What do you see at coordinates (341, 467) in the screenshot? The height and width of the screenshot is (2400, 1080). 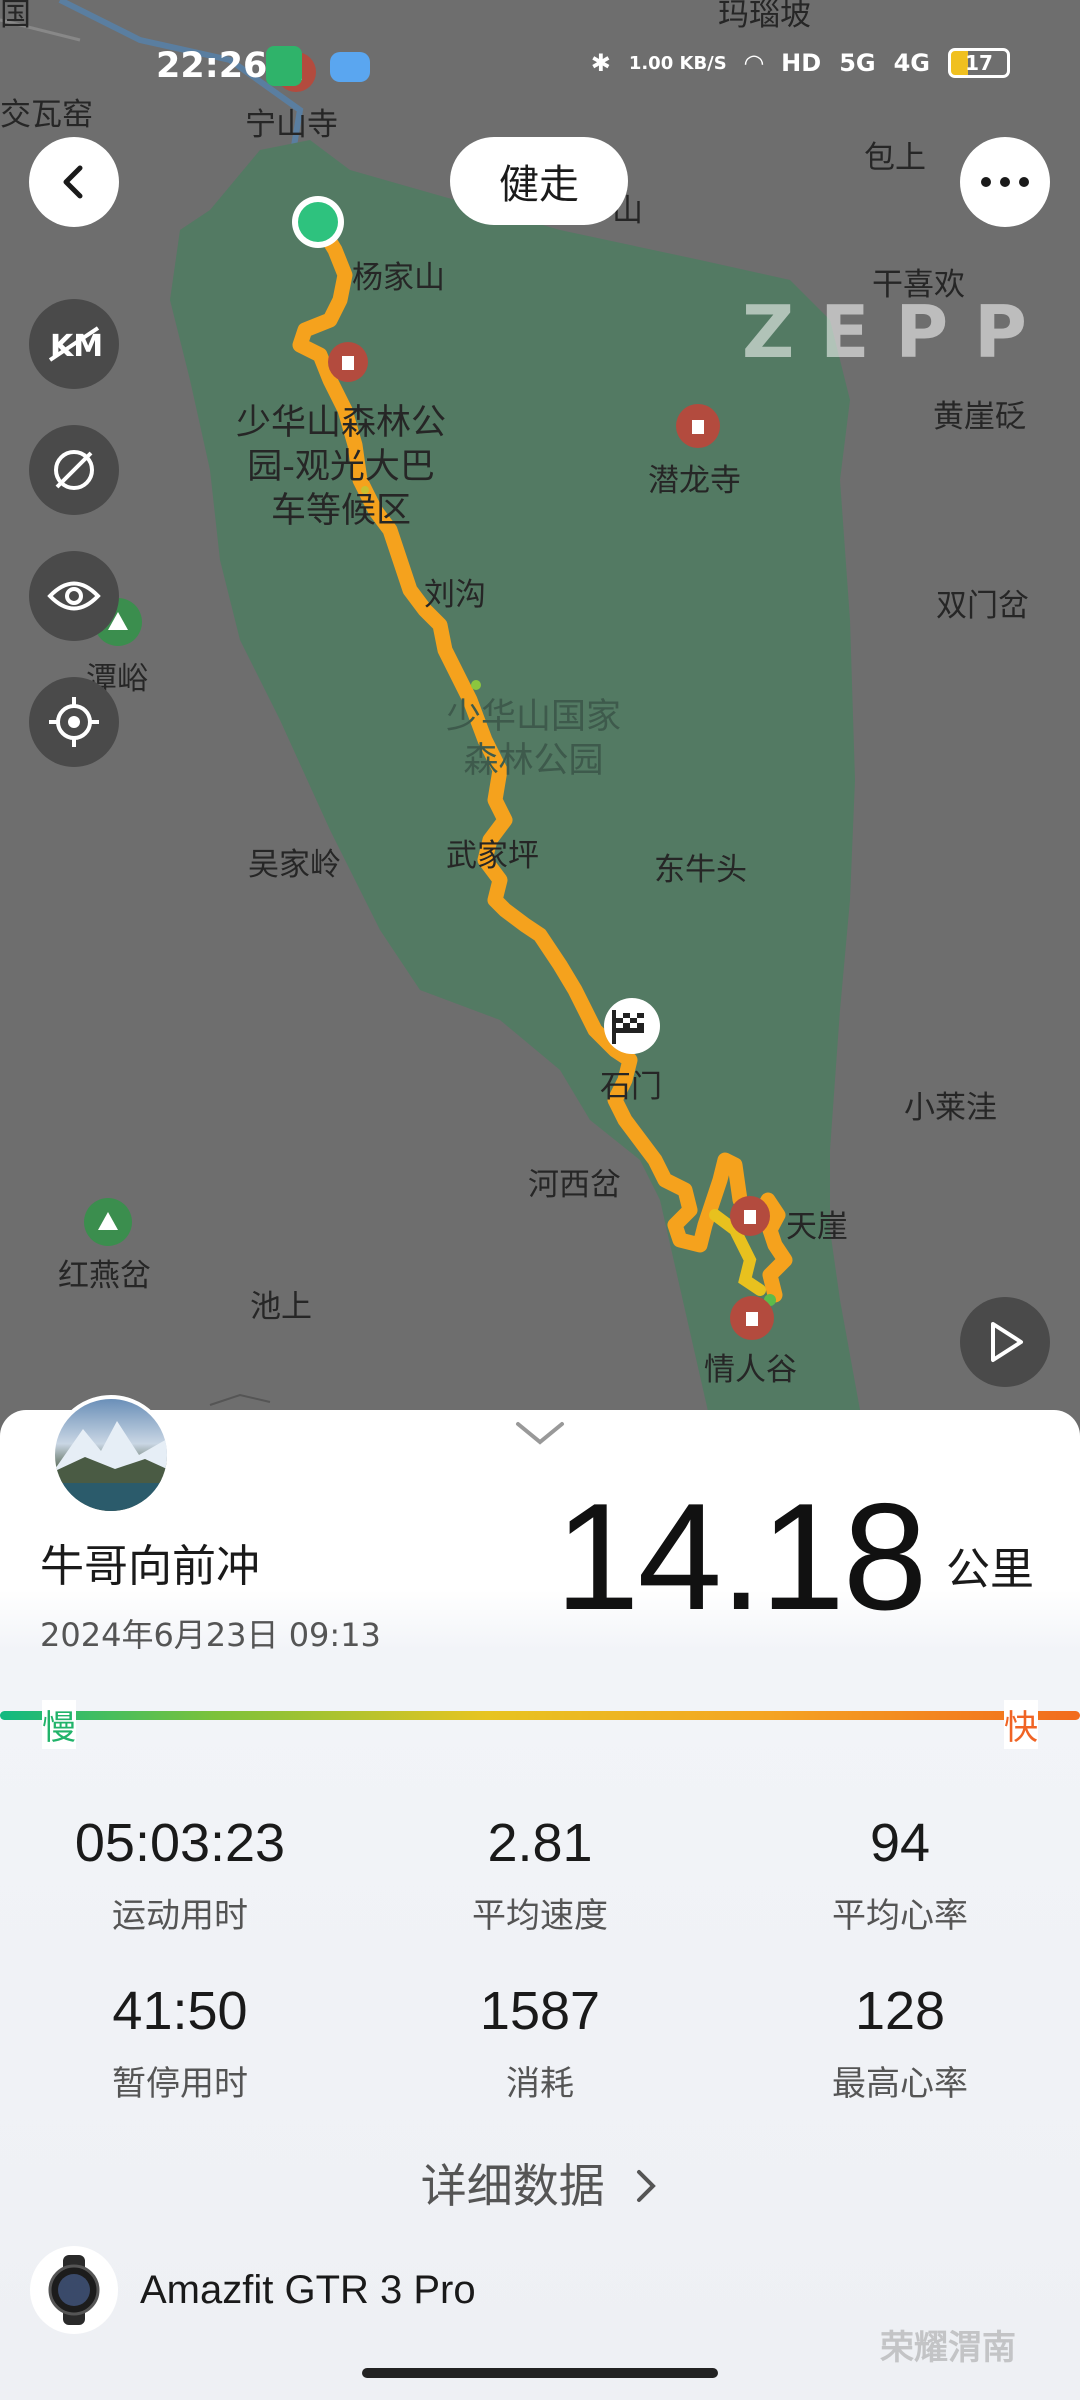 I see `map-label-scenic-area: 少华山森林公 园-观光大巴 车等候区` at bounding box center [341, 467].